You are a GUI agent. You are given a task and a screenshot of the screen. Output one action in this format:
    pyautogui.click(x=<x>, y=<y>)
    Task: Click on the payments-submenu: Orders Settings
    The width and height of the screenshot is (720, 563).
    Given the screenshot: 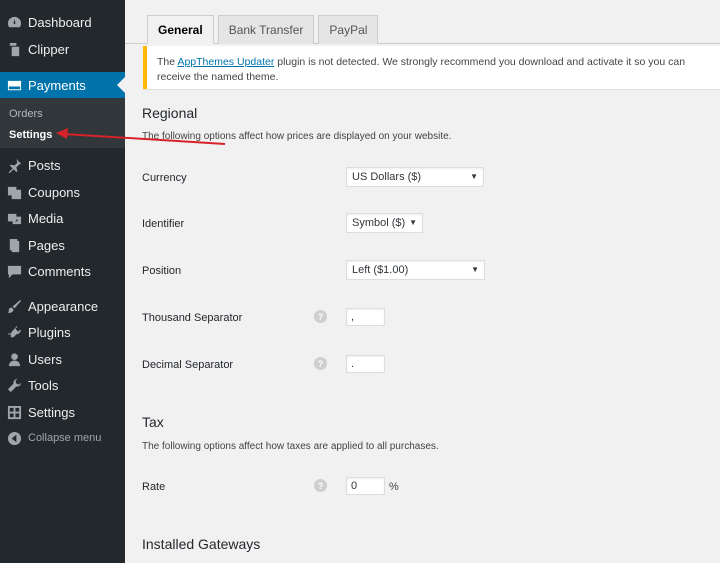 What is the action you would take?
    pyautogui.click(x=62, y=123)
    